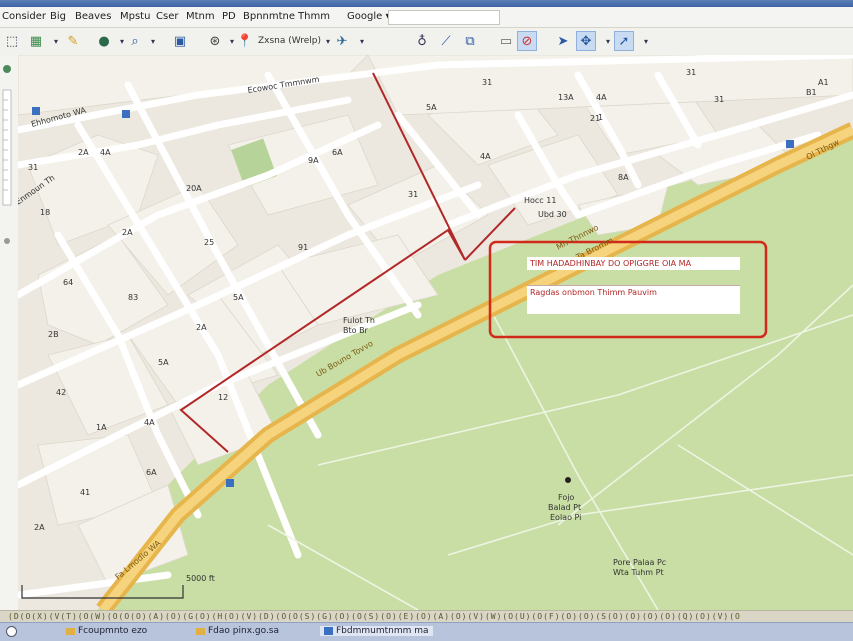 Image resolution: width=853 pixels, height=641 pixels. I want to click on place-label: Zxsna (Wrelp), so click(289, 41).